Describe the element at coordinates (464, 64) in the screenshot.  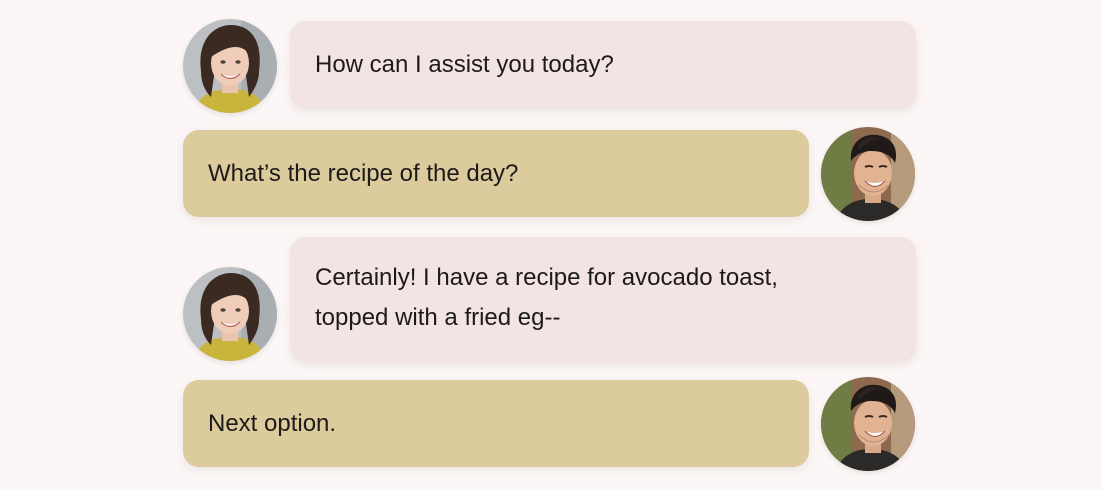
I see `assistant-message-text: How can I assist you today?` at that location.